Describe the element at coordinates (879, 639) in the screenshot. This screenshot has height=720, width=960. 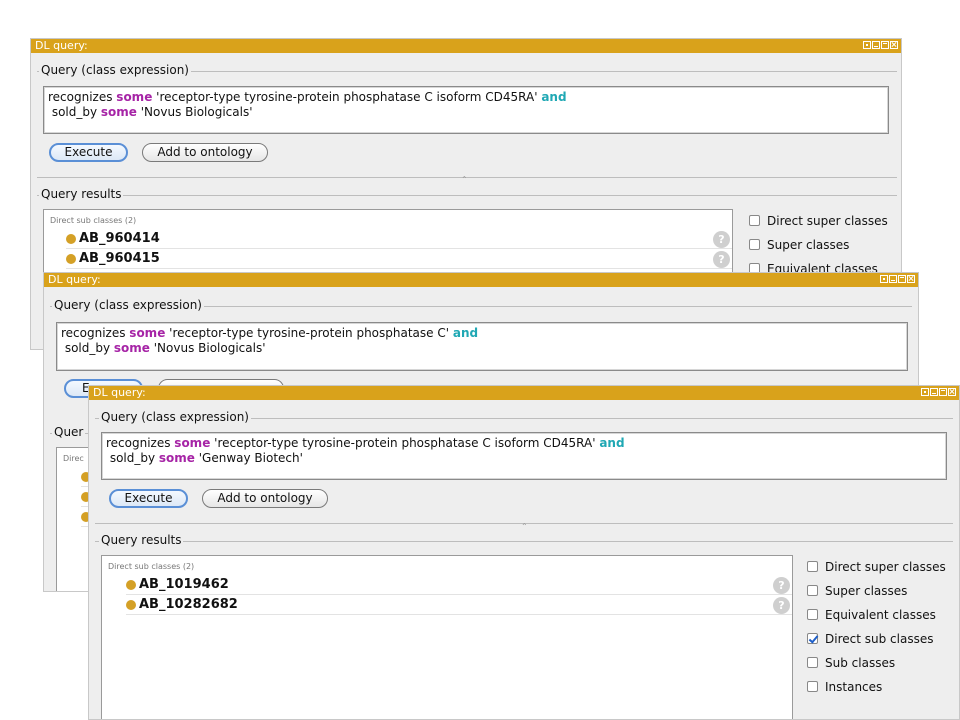
I see `option-label: Direct sub classes` at that location.